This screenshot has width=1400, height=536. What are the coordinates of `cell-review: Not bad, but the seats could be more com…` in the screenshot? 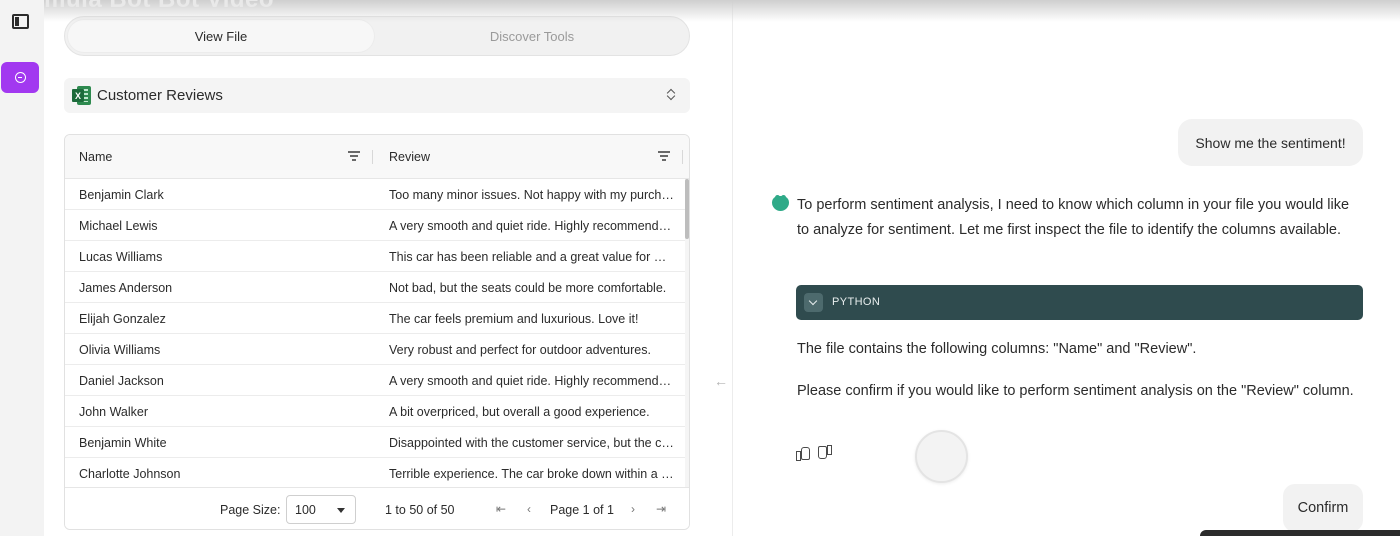 It's located at (528, 288).